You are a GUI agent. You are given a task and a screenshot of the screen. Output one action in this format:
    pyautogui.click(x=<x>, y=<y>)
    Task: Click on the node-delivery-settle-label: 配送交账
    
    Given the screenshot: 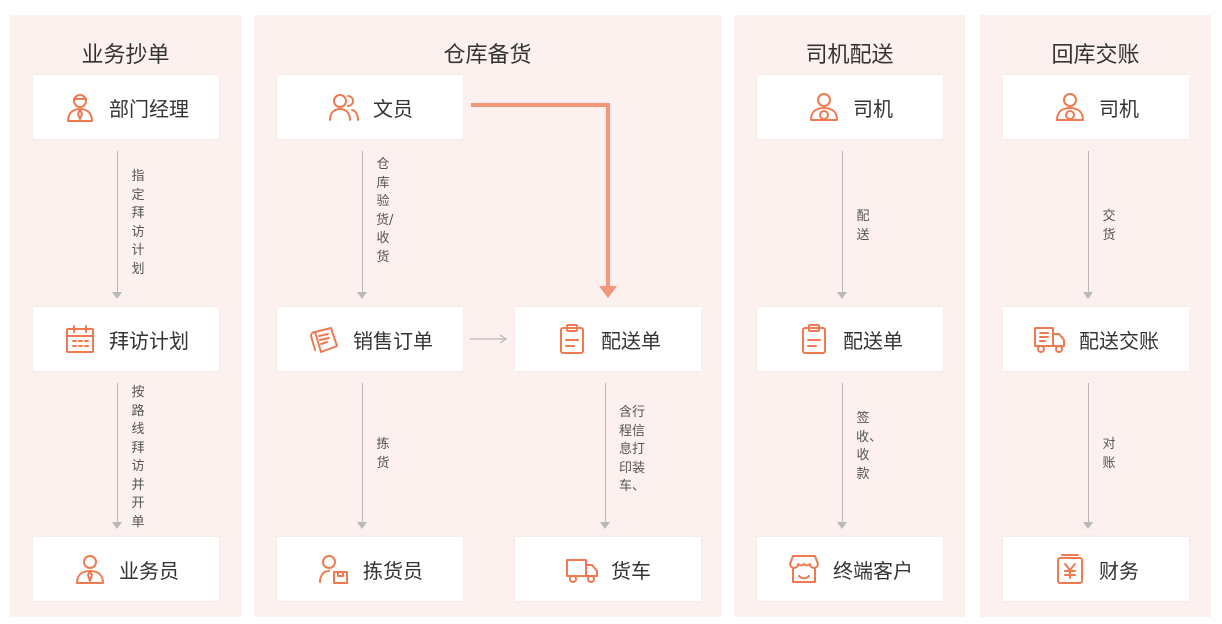 What is the action you would take?
    pyautogui.click(x=1119, y=340)
    